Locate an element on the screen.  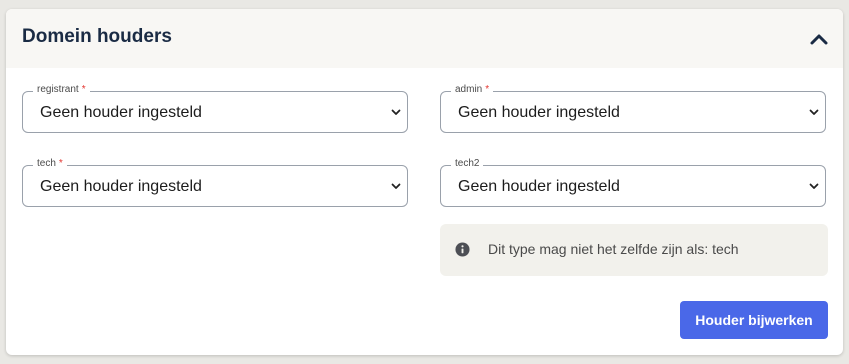
tech2-label-text: tech2 is located at coordinates (467, 163).